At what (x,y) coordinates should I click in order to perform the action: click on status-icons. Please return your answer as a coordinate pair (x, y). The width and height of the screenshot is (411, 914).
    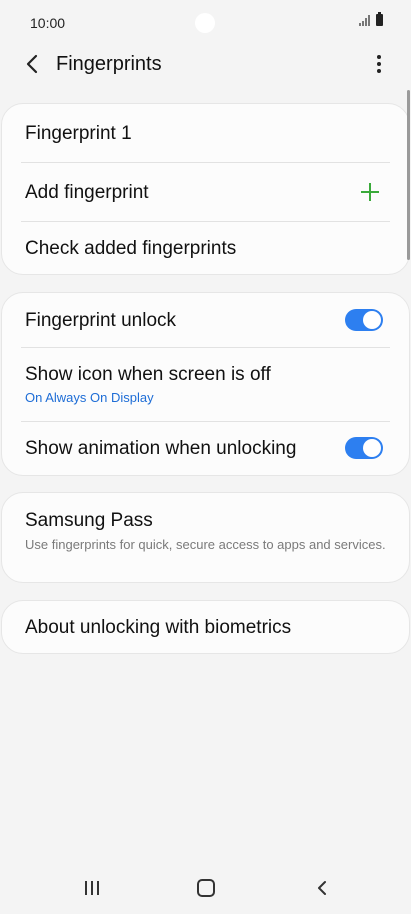
    Looking at the image, I should click on (371, 19).